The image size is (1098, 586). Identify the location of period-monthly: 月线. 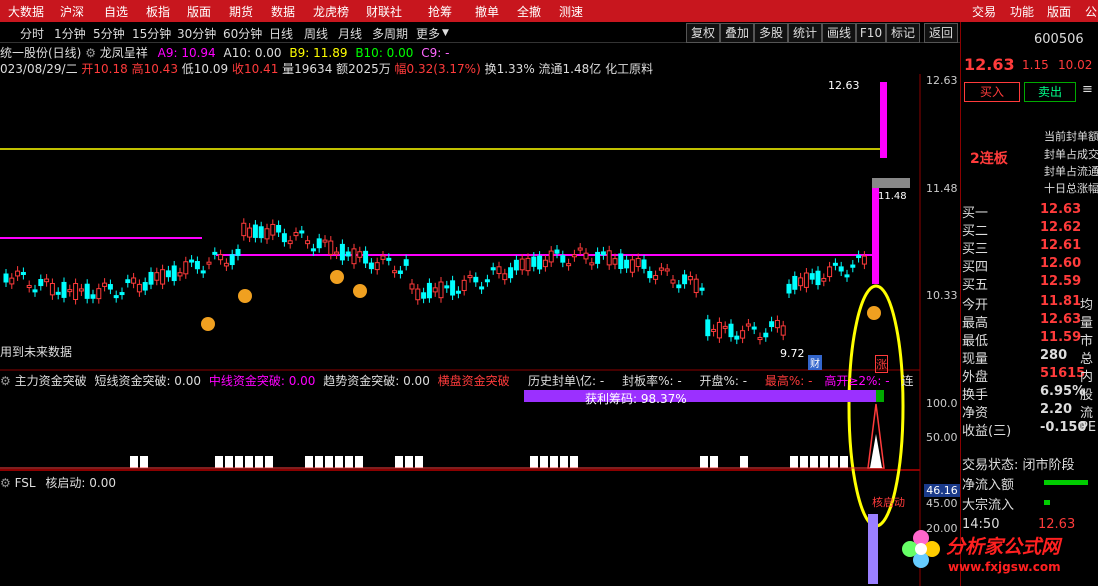
(350, 33).